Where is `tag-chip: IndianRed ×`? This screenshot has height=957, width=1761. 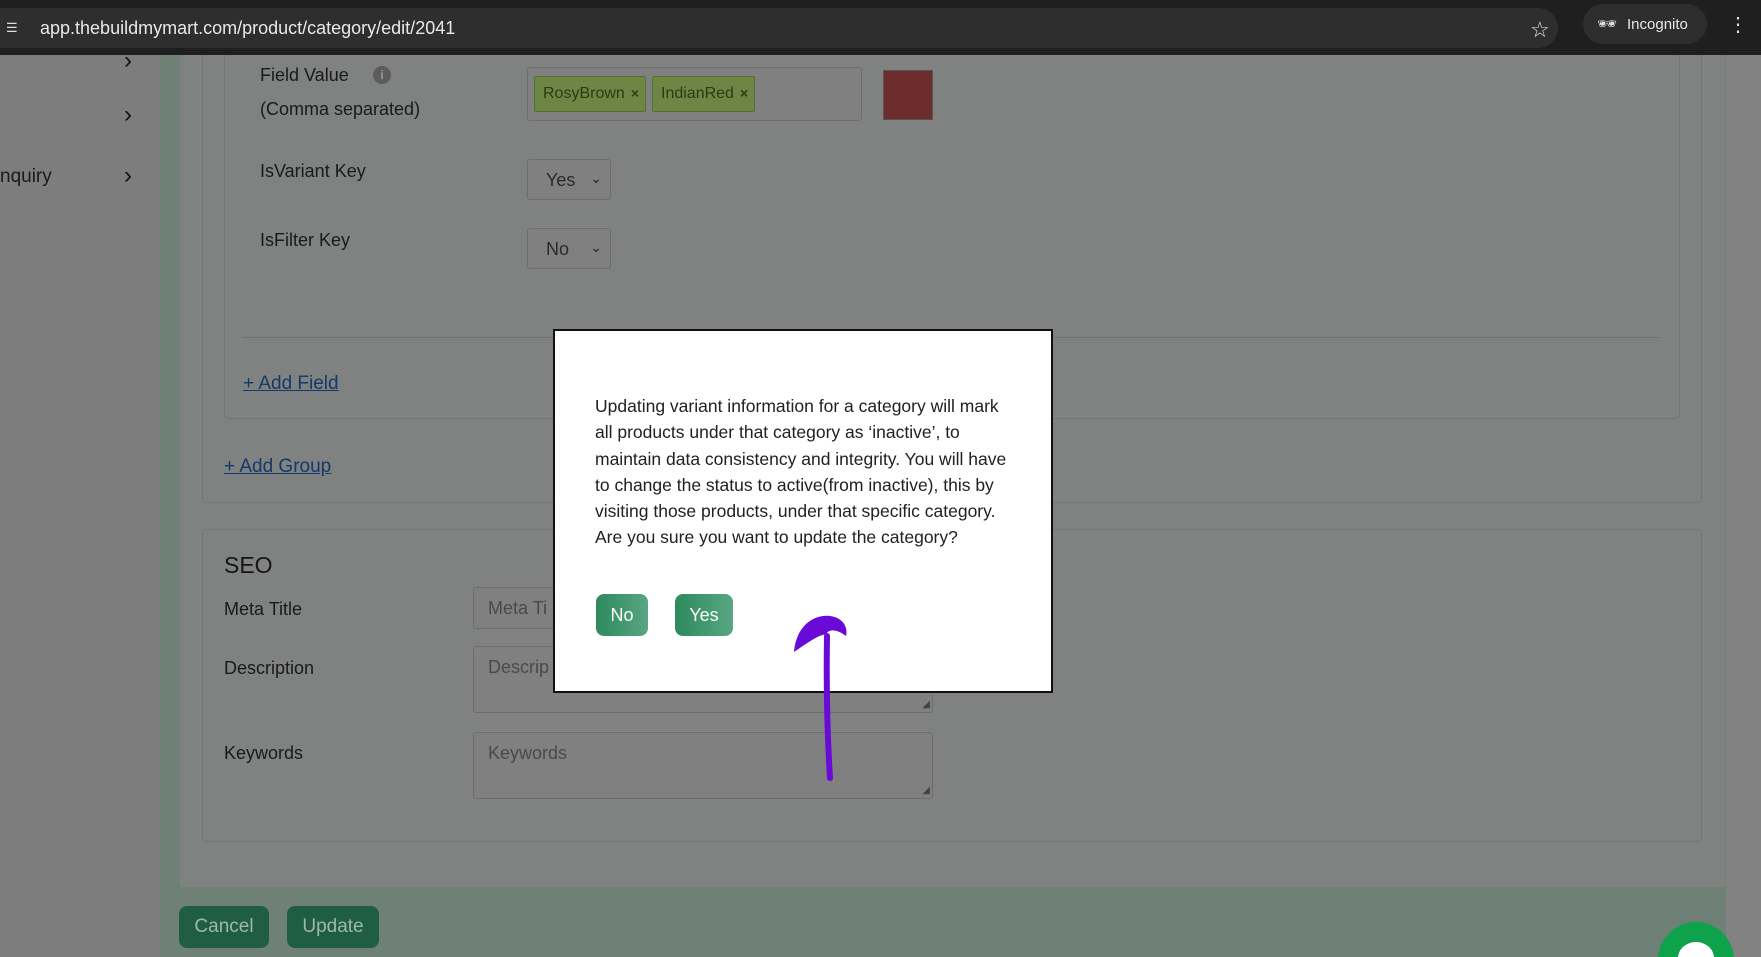 tag-chip: IndianRed × is located at coordinates (704, 94).